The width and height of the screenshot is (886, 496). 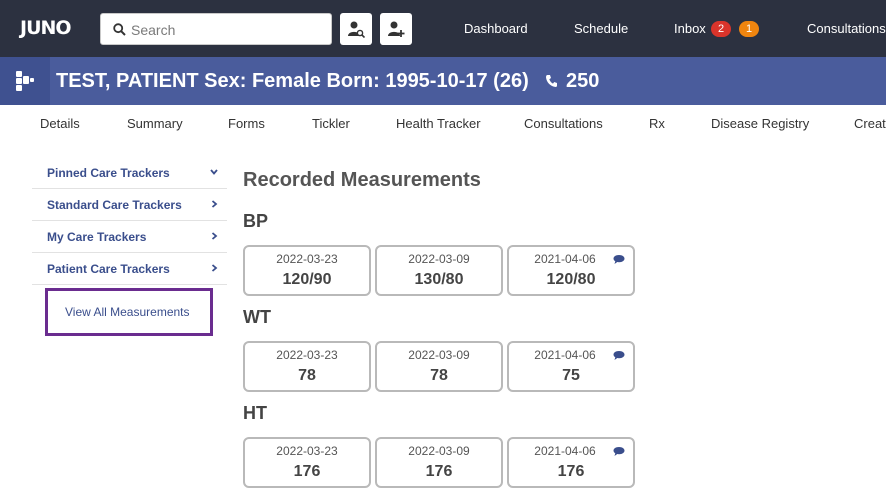 What do you see at coordinates (439, 366) in the screenshot?
I see `measurement-card: 2022-03-09 78` at bounding box center [439, 366].